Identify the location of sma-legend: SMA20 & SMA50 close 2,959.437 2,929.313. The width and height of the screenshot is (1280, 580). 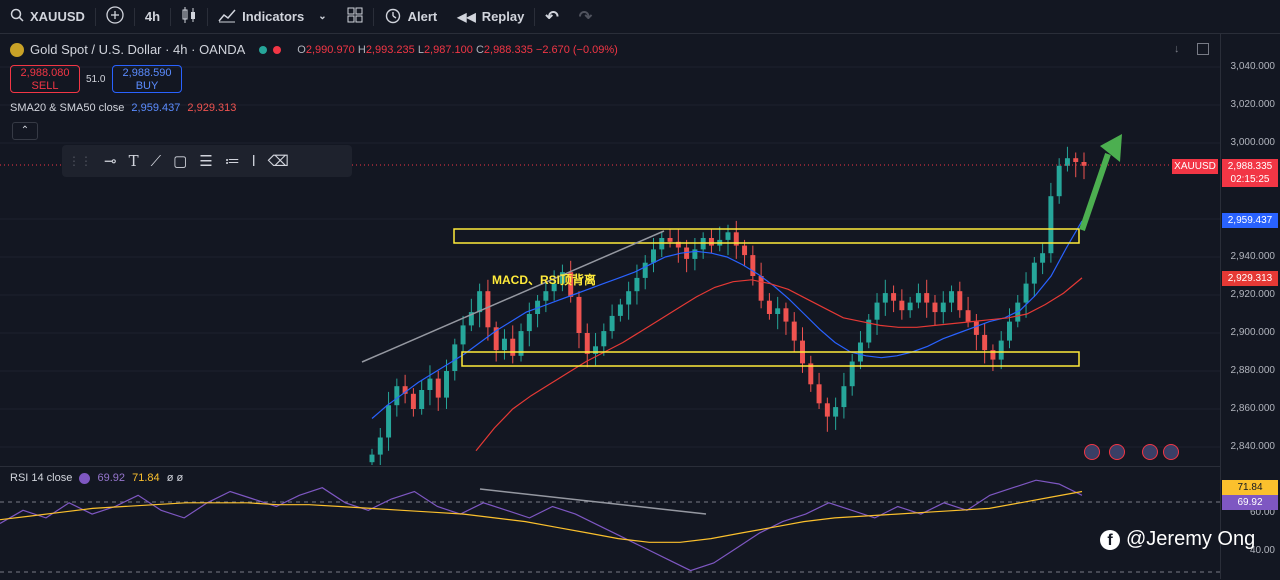
(123, 108).